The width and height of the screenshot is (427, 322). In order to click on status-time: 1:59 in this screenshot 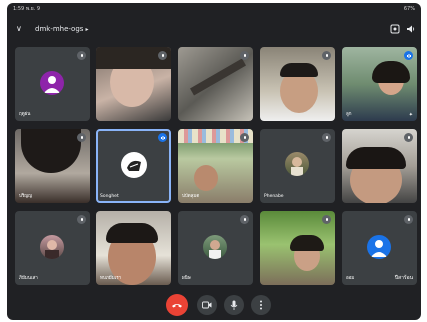, I will do `click(19, 9)`.